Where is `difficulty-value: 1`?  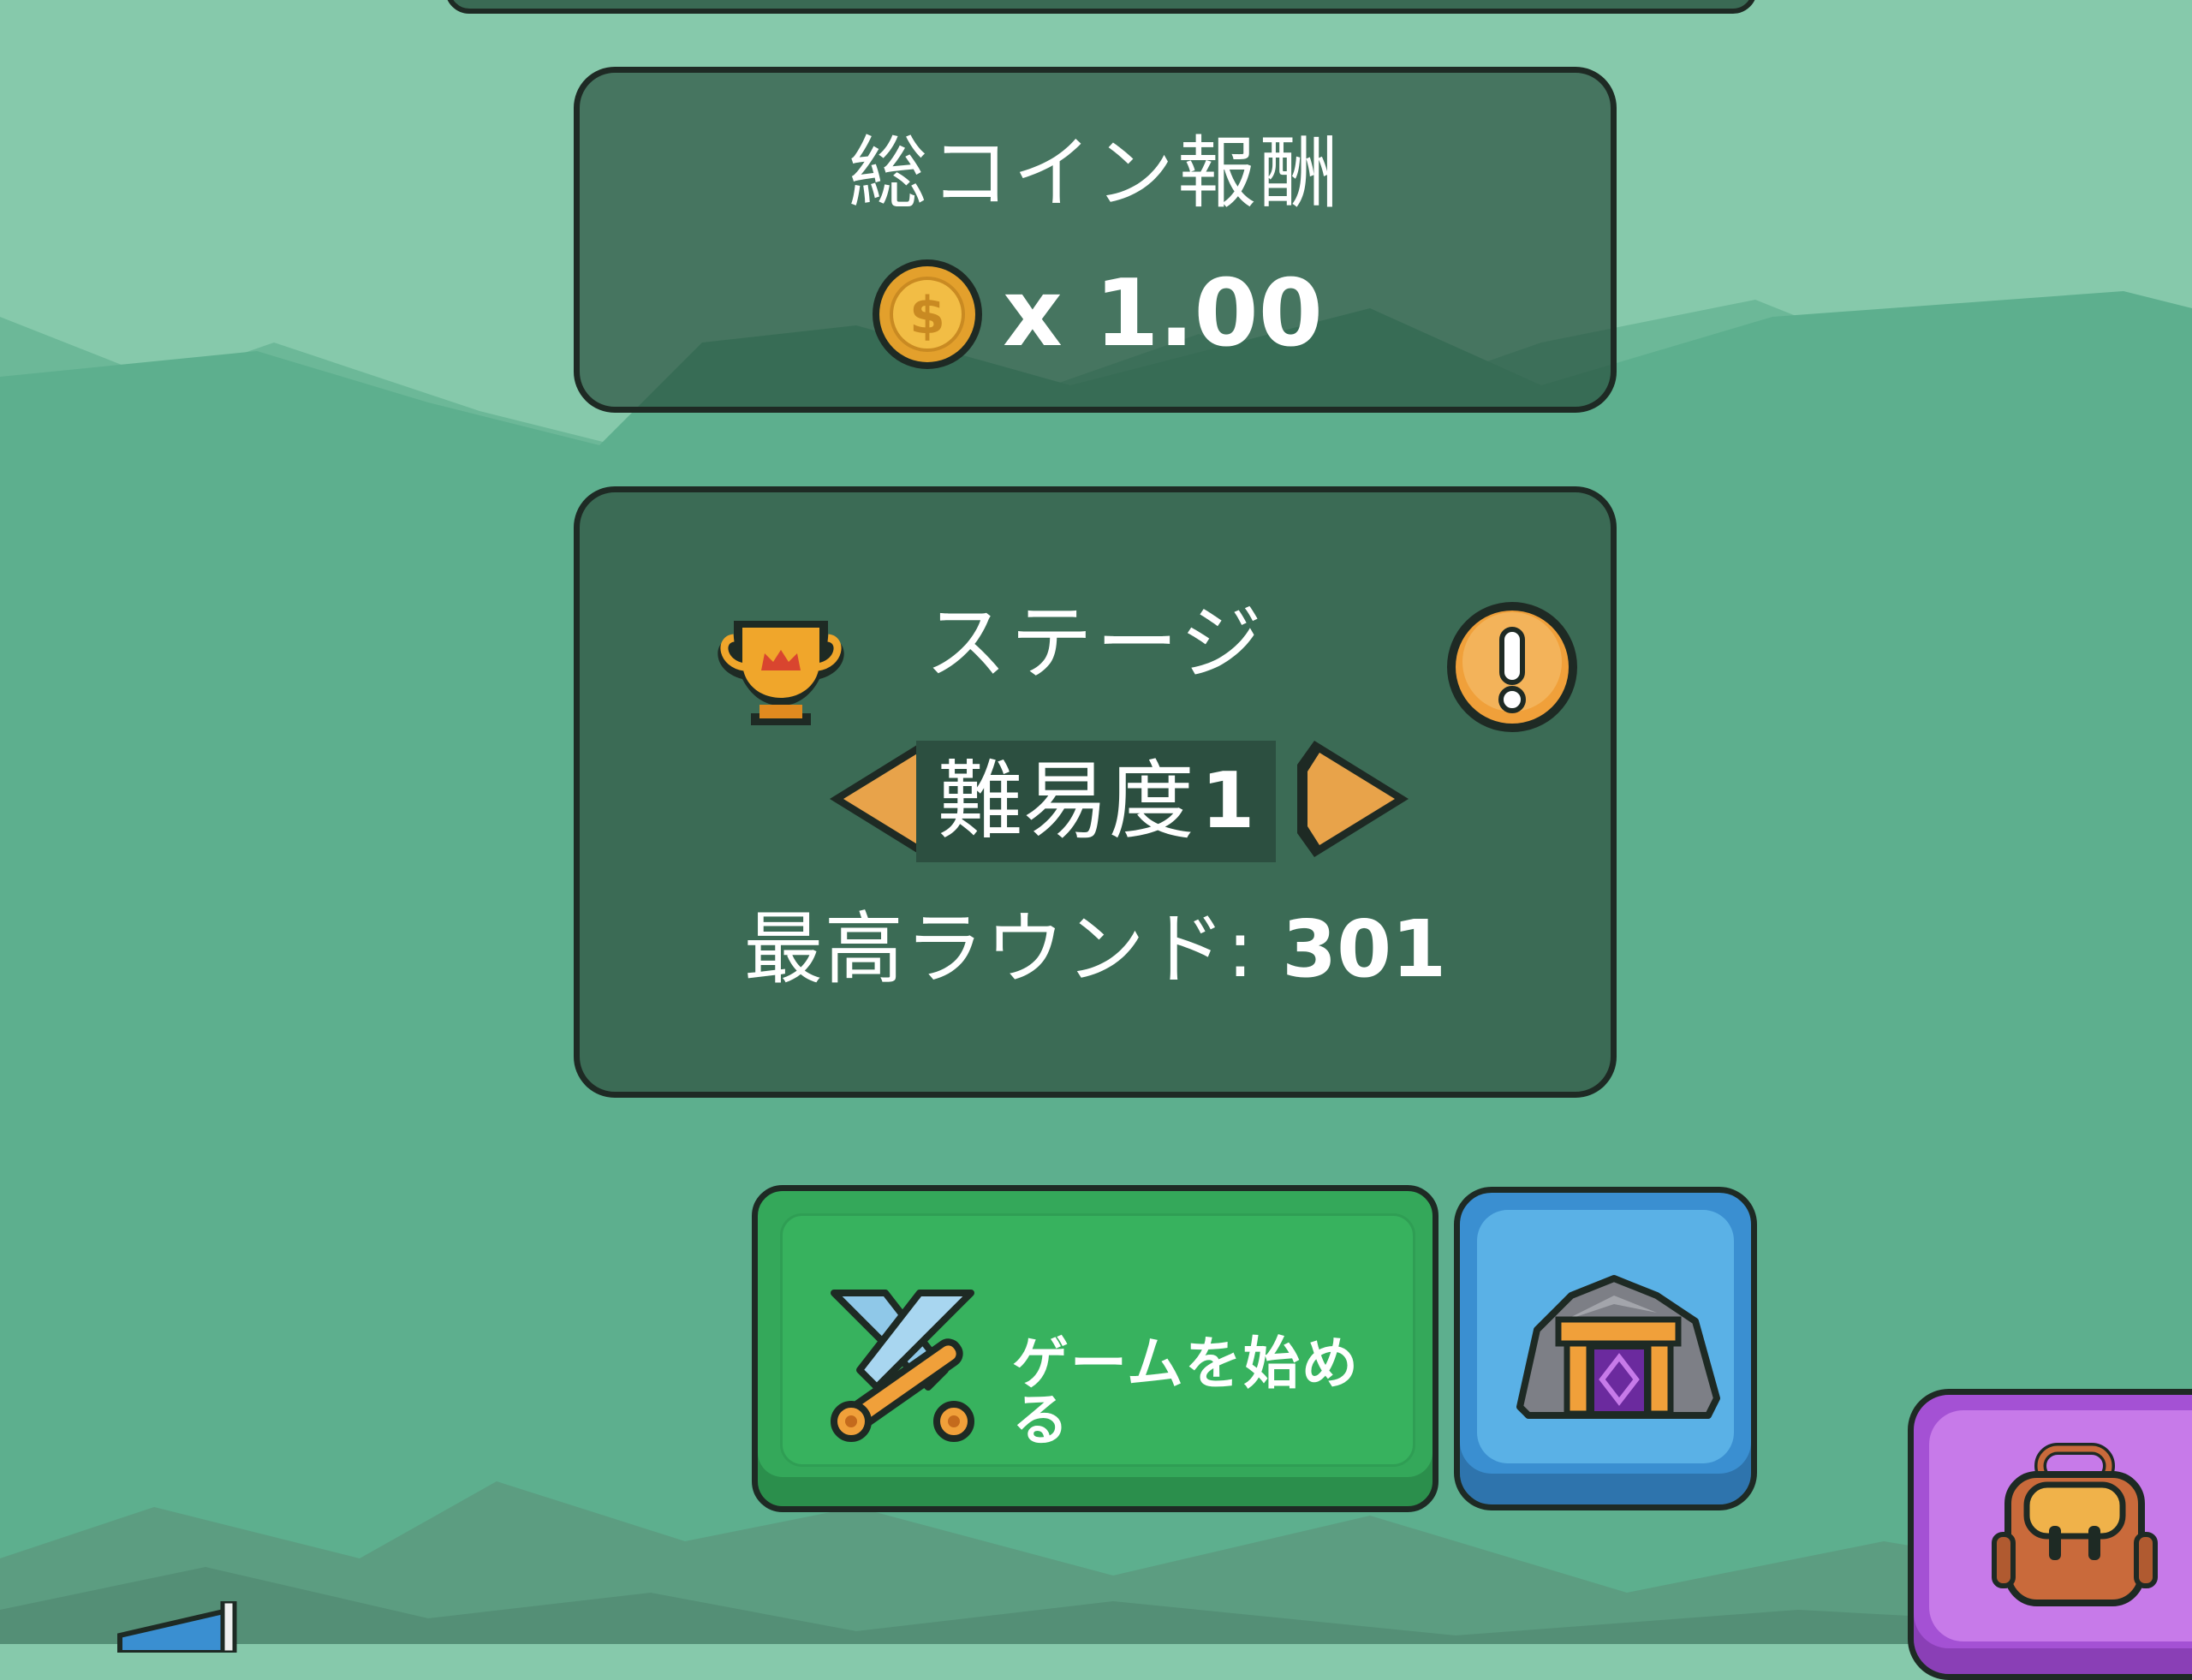 difficulty-value: 1 is located at coordinates (1227, 801).